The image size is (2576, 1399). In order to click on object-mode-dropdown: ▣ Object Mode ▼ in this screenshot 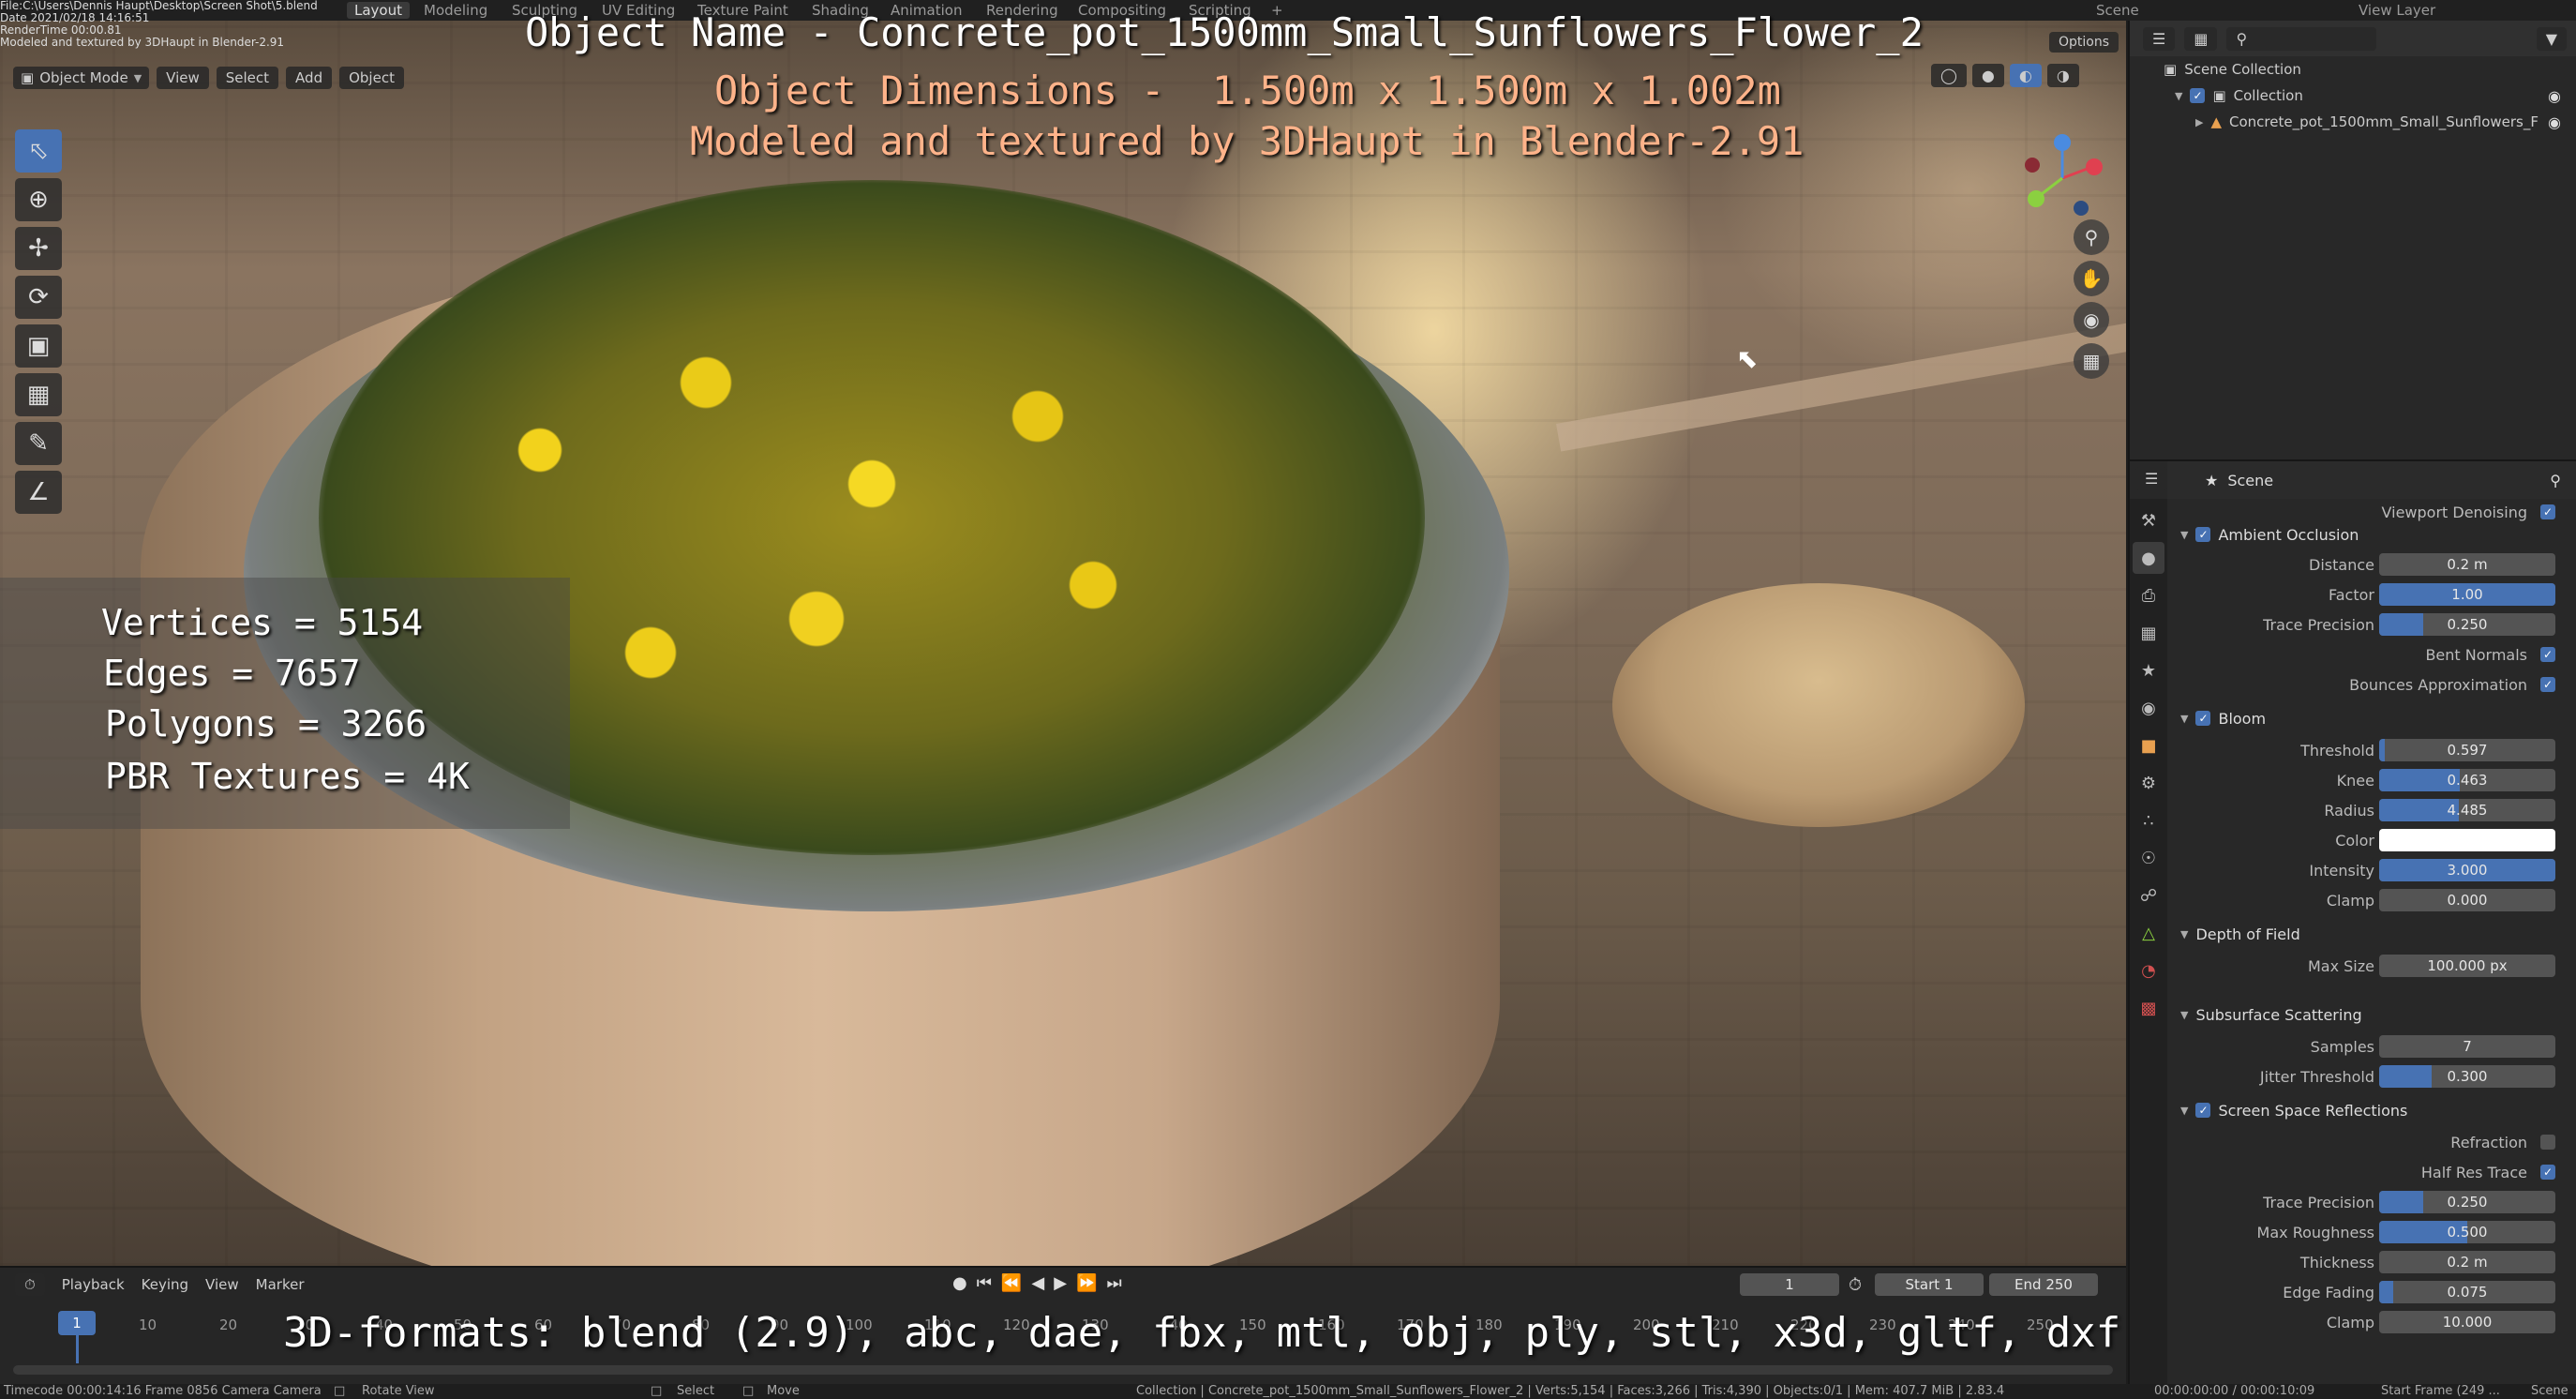, I will do `click(81, 78)`.